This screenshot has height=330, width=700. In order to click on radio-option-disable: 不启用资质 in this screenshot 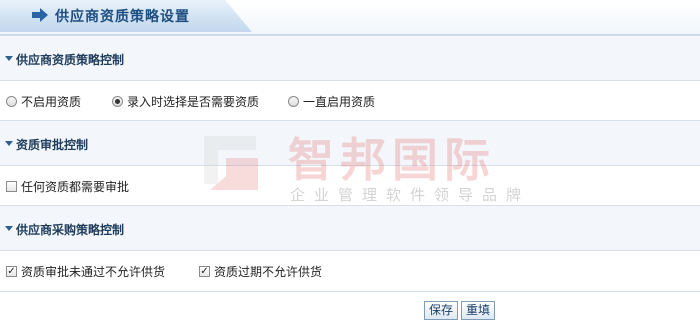, I will do `click(43, 101)`.